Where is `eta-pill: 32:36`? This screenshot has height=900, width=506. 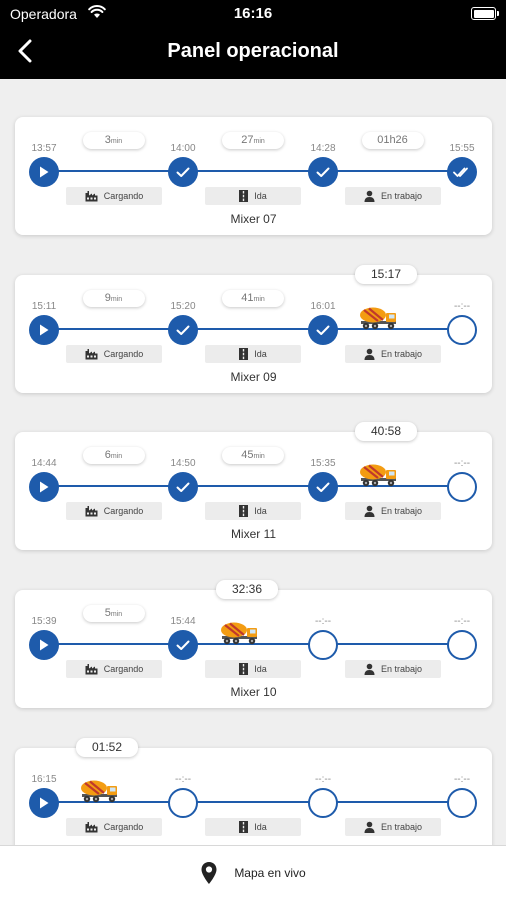 eta-pill: 32:36 is located at coordinates (247, 589).